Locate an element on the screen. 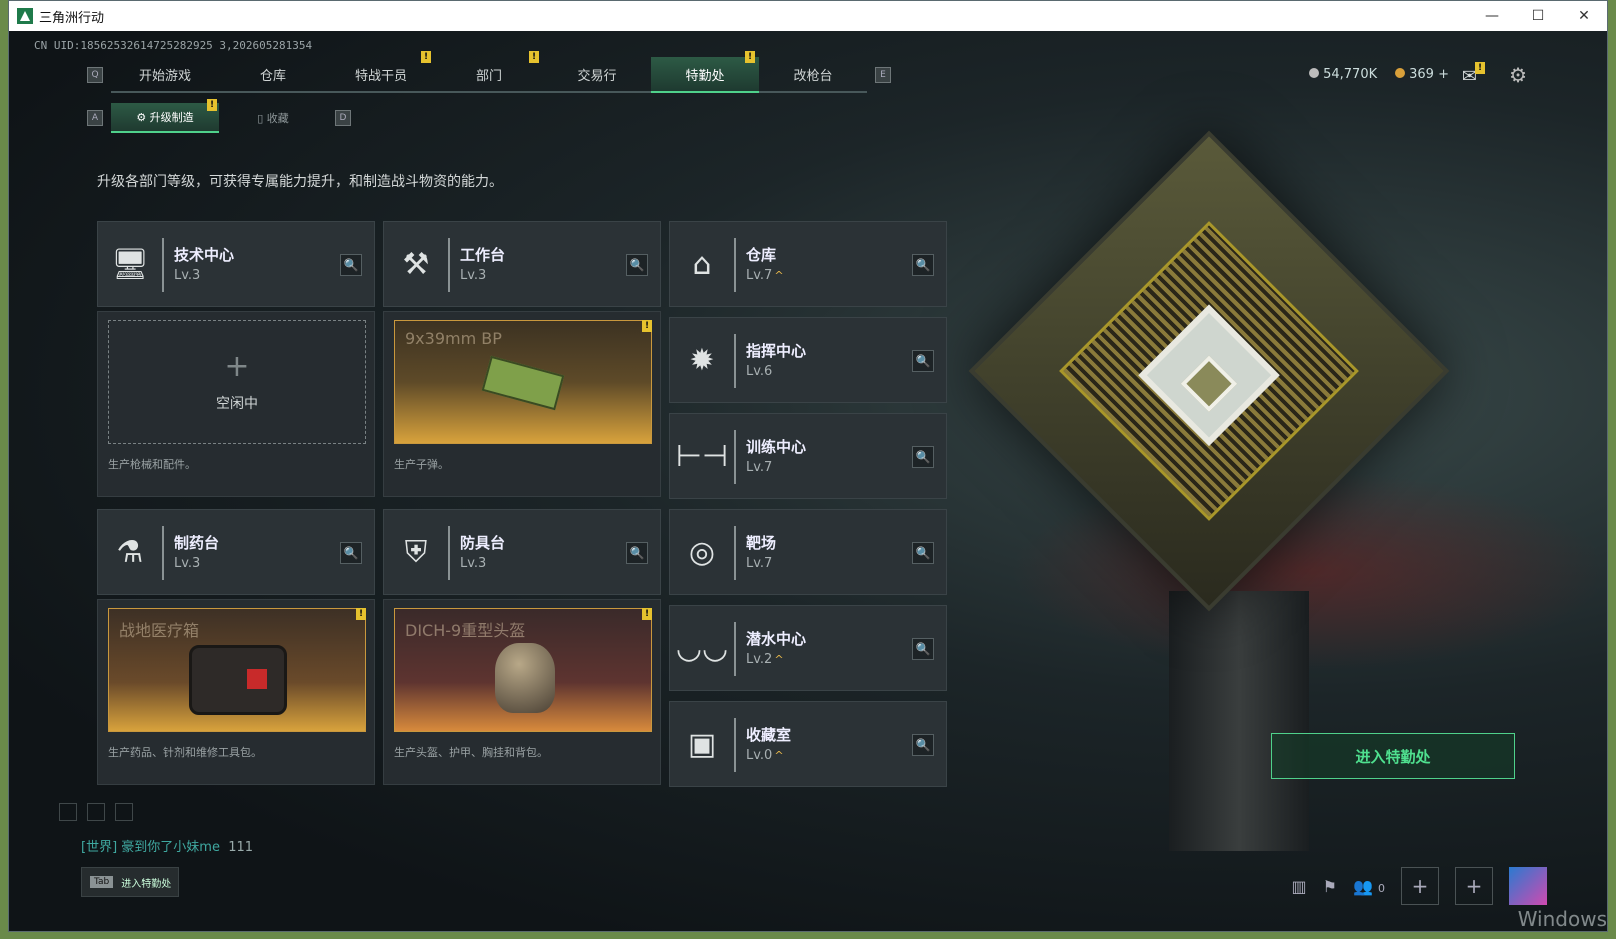 The height and width of the screenshot is (939, 1616). production-slot-pharmacy: 战地医疗箱 ! 生产药品、针剂和维修工具包。 is located at coordinates (236, 692).